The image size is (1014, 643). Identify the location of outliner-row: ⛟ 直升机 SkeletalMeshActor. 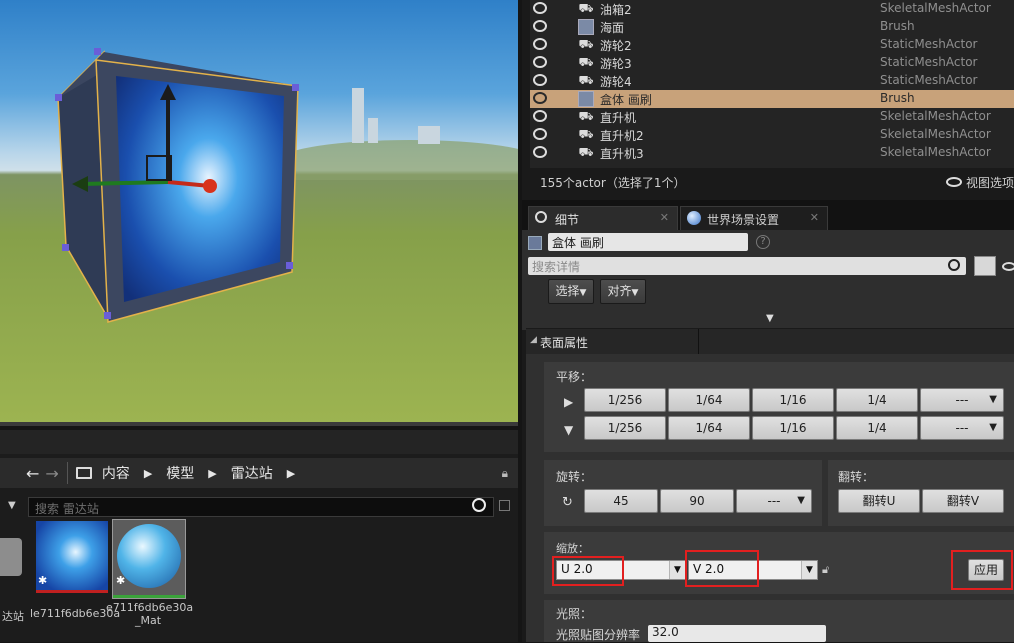
(772, 117).